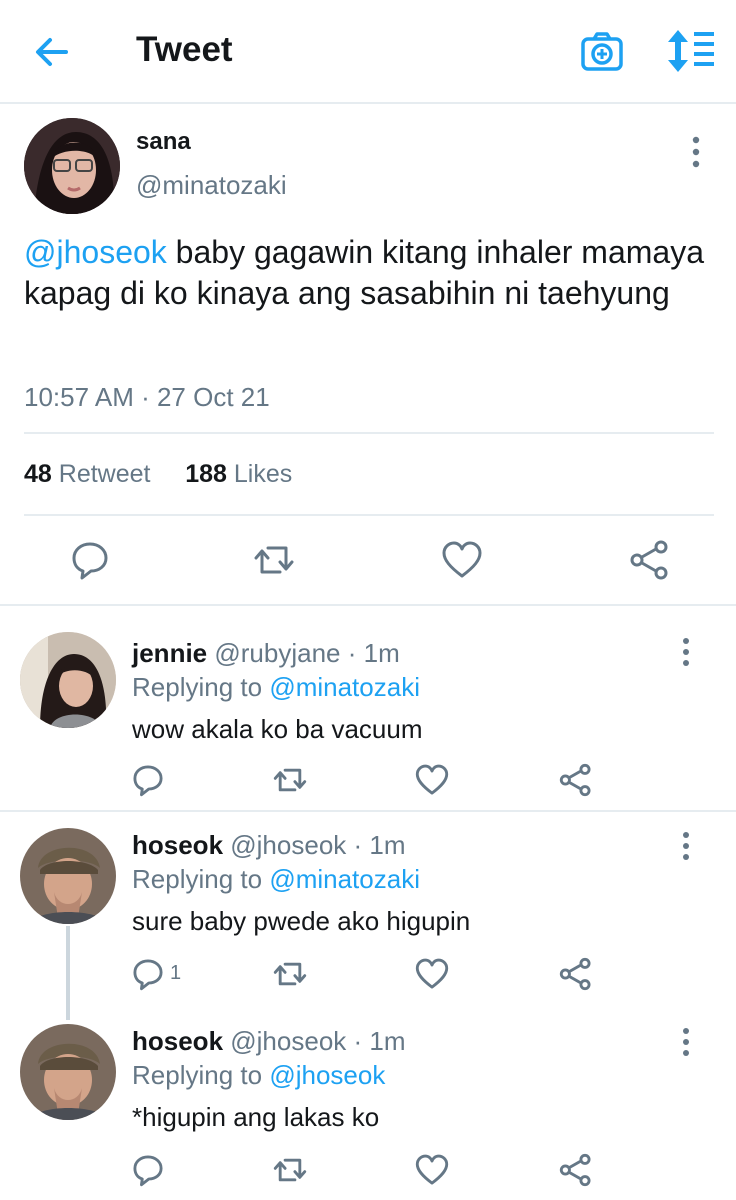 This screenshot has height=1200, width=736. Describe the element at coordinates (277, 653) in the screenshot. I see `reply-author-handle: @rubyjane` at that location.